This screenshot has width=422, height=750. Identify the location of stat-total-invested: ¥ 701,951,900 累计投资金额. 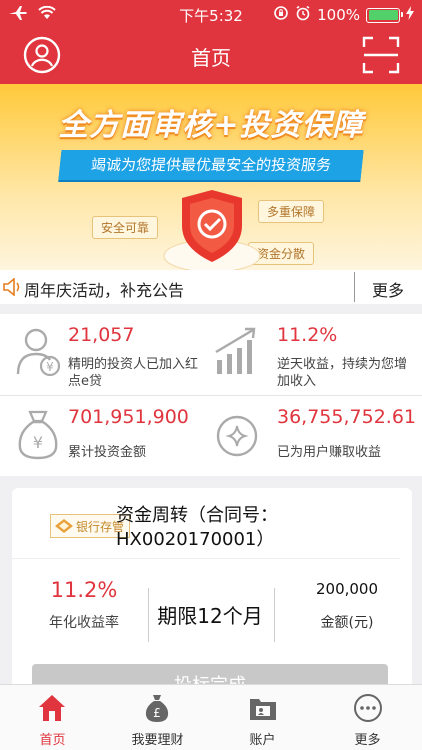
(105, 436).